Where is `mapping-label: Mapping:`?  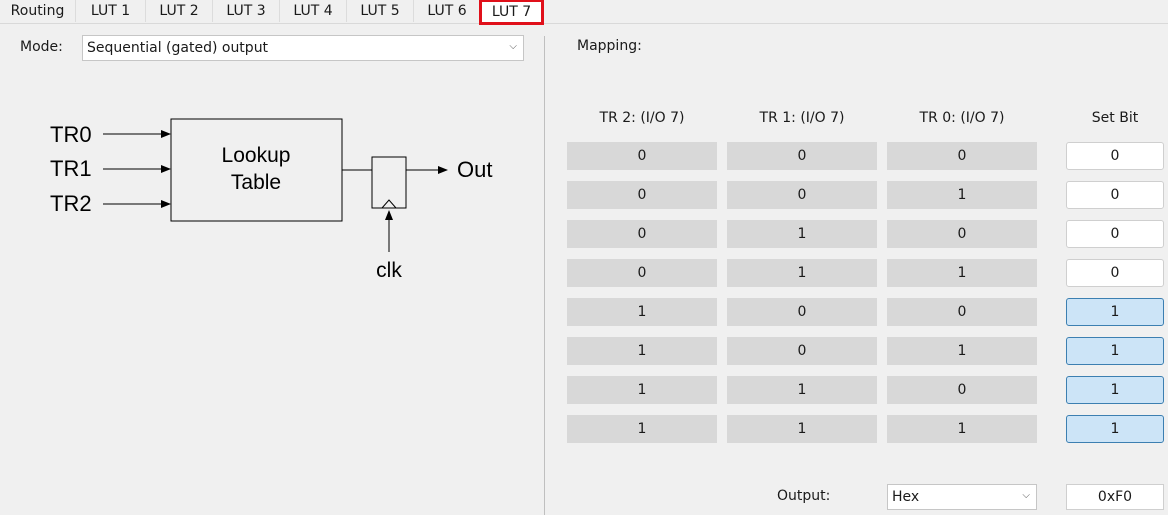
mapping-label: Mapping: is located at coordinates (609, 46).